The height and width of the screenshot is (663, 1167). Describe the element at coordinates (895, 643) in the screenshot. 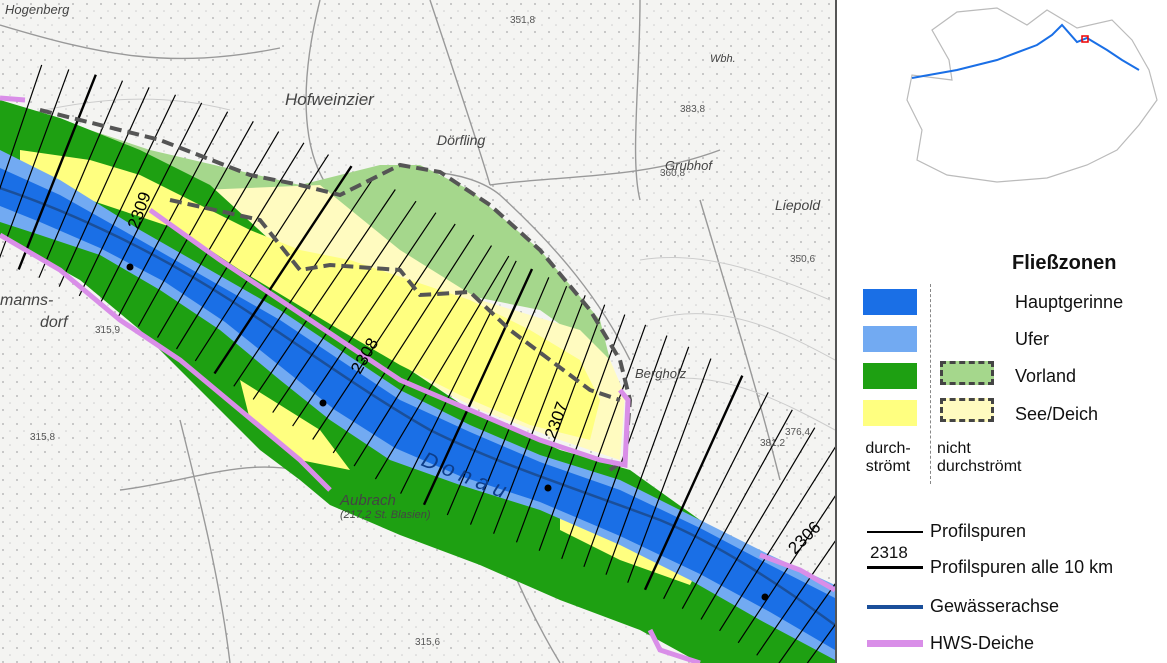

I see `legend-line-dike` at that location.